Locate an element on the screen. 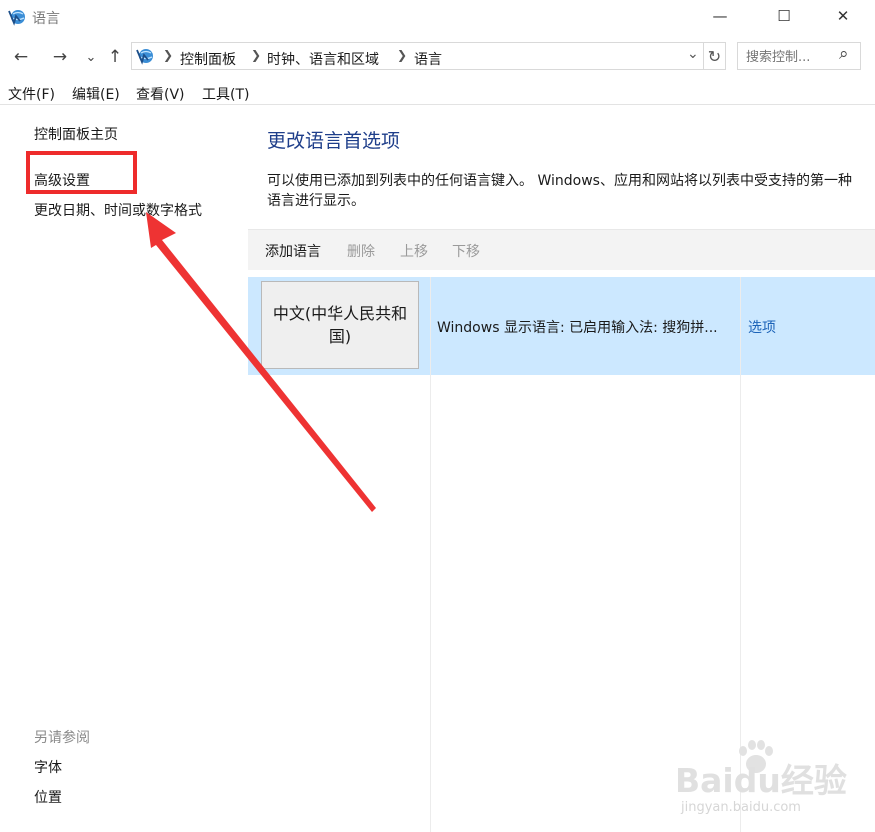  menu-edit: 编辑(E) is located at coordinates (96, 94).